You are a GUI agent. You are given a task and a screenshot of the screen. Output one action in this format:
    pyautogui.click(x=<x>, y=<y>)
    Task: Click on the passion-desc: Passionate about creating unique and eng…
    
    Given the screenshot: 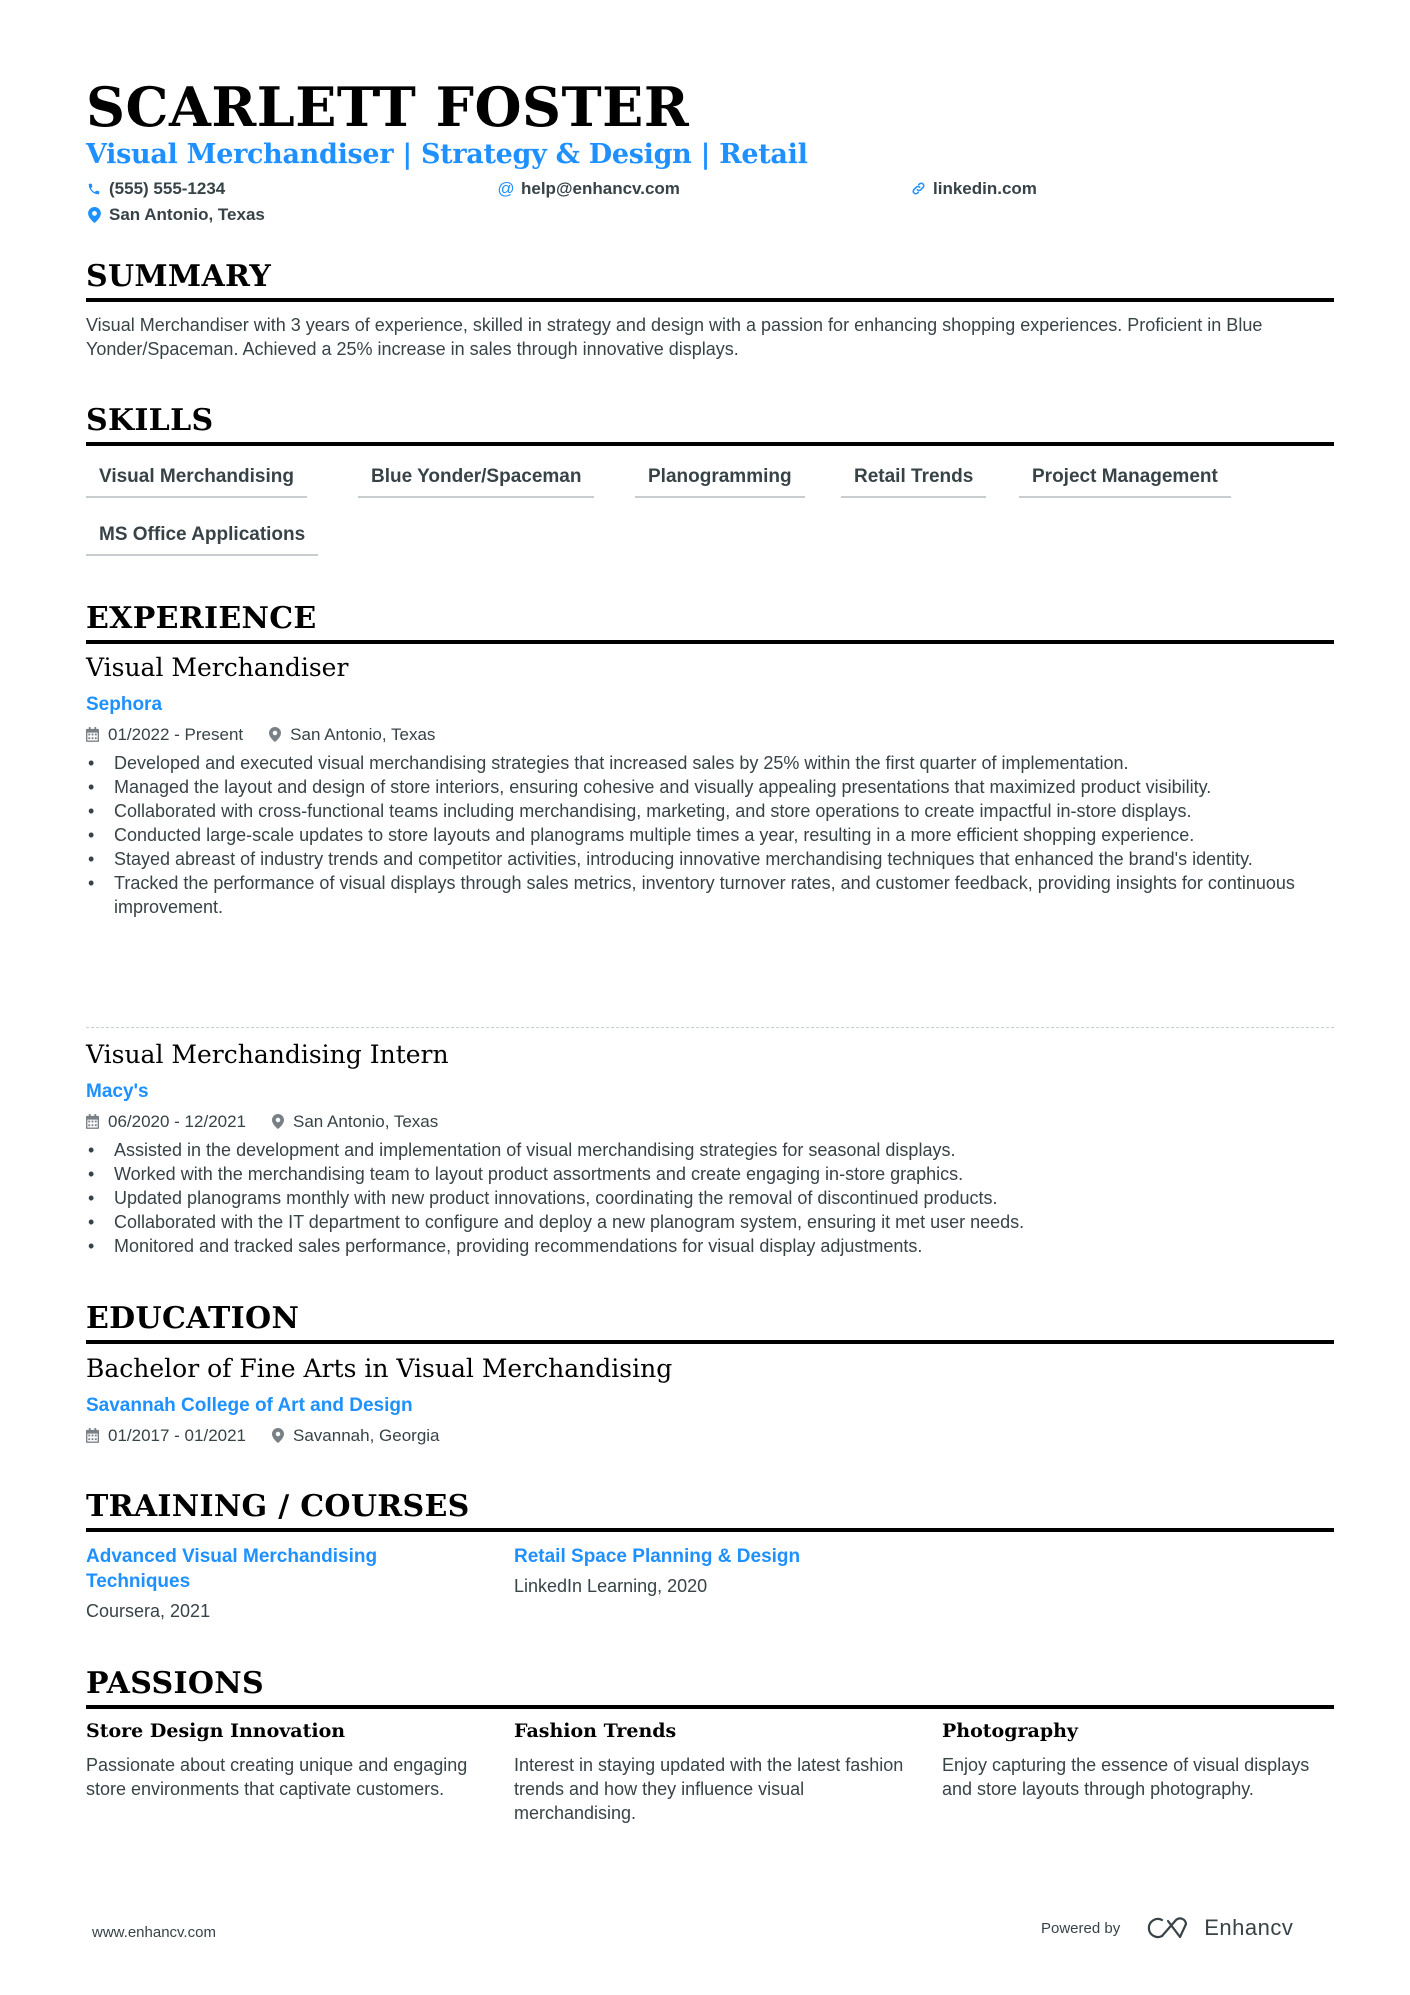 What is the action you would take?
    pyautogui.click(x=277, y=1777)
    